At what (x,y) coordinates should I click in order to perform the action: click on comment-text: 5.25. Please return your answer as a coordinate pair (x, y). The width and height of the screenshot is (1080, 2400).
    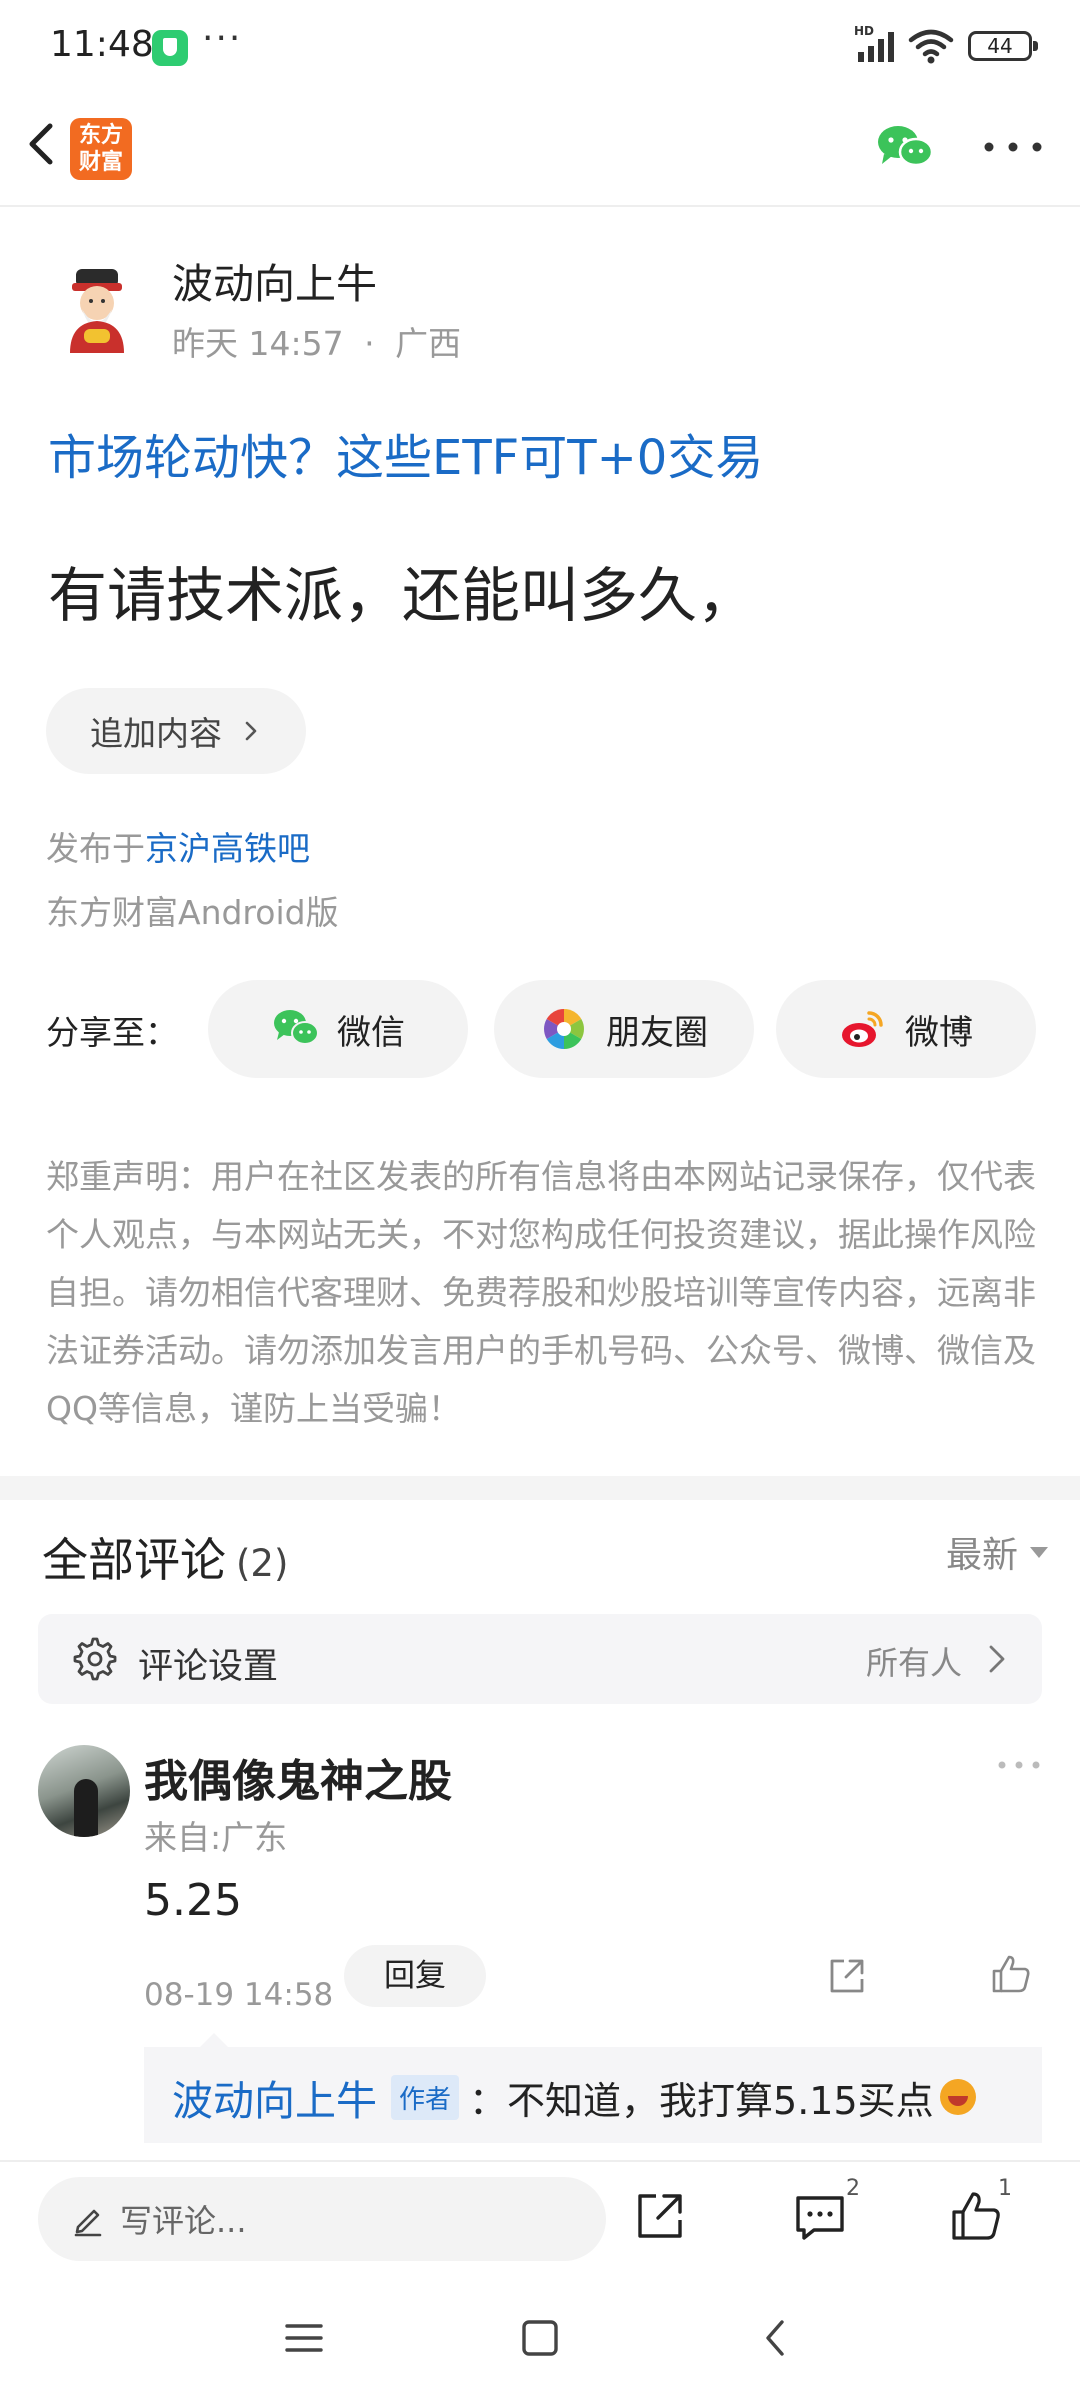
    Looking at the image, I should click on (193, 1900).